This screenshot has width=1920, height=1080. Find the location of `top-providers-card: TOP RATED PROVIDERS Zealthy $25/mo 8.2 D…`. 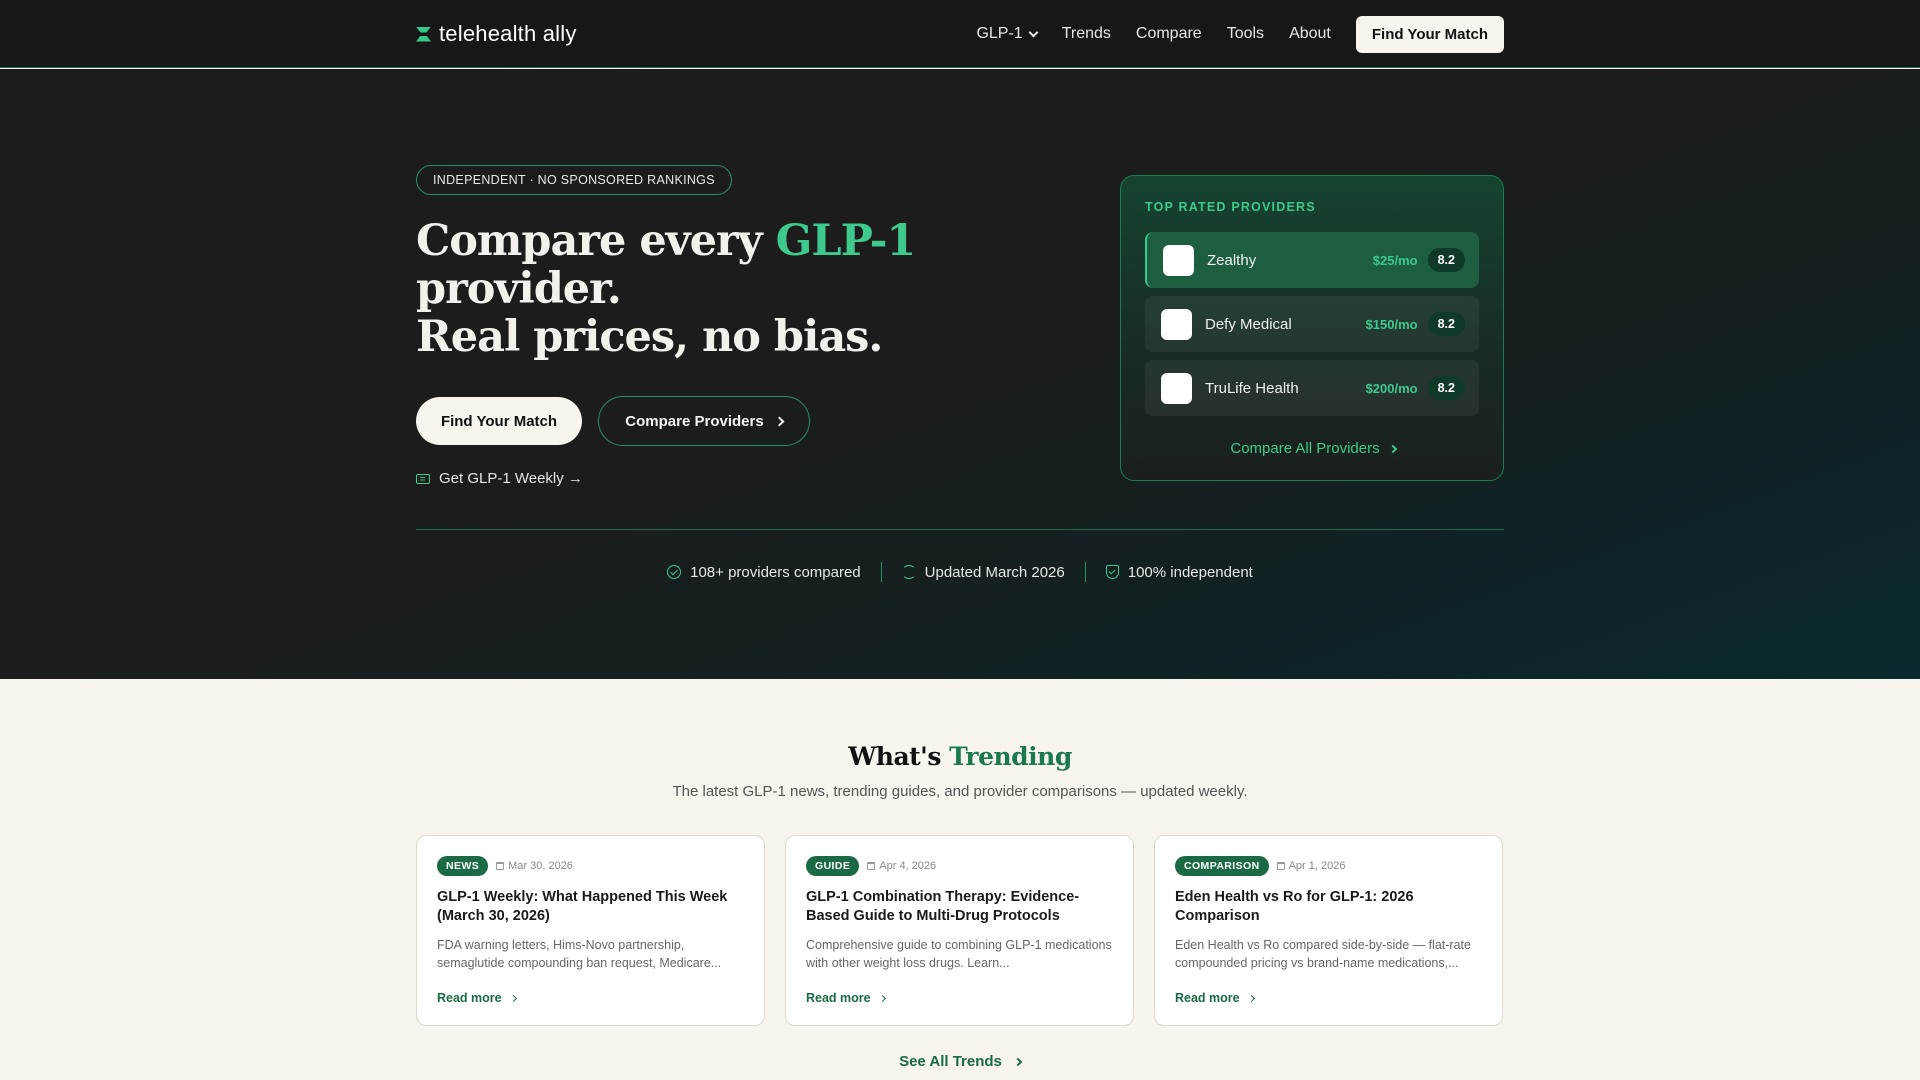

top-providers-card: TOP RATED PROVIDERS Zealthy $25/mo 8.2 D… is located at coordinates (1312, 328).